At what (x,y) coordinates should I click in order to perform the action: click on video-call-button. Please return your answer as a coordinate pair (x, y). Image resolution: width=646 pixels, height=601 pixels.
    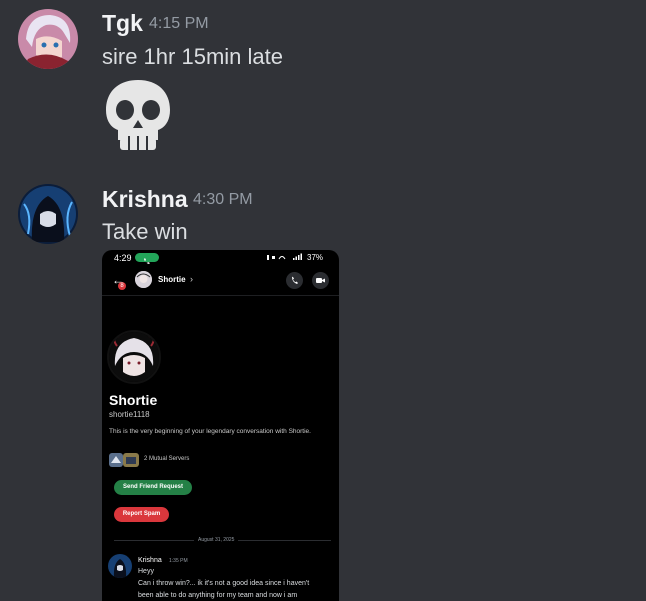
    Looking at the image, I should click on (320, 280).